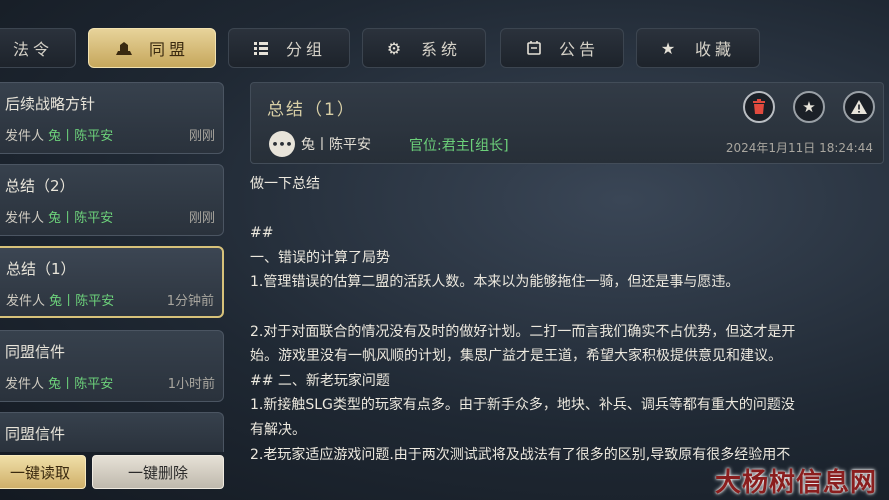 This screenshot has height=500, width=889. I want to click on tab-label: 公告, so click(578, 49).